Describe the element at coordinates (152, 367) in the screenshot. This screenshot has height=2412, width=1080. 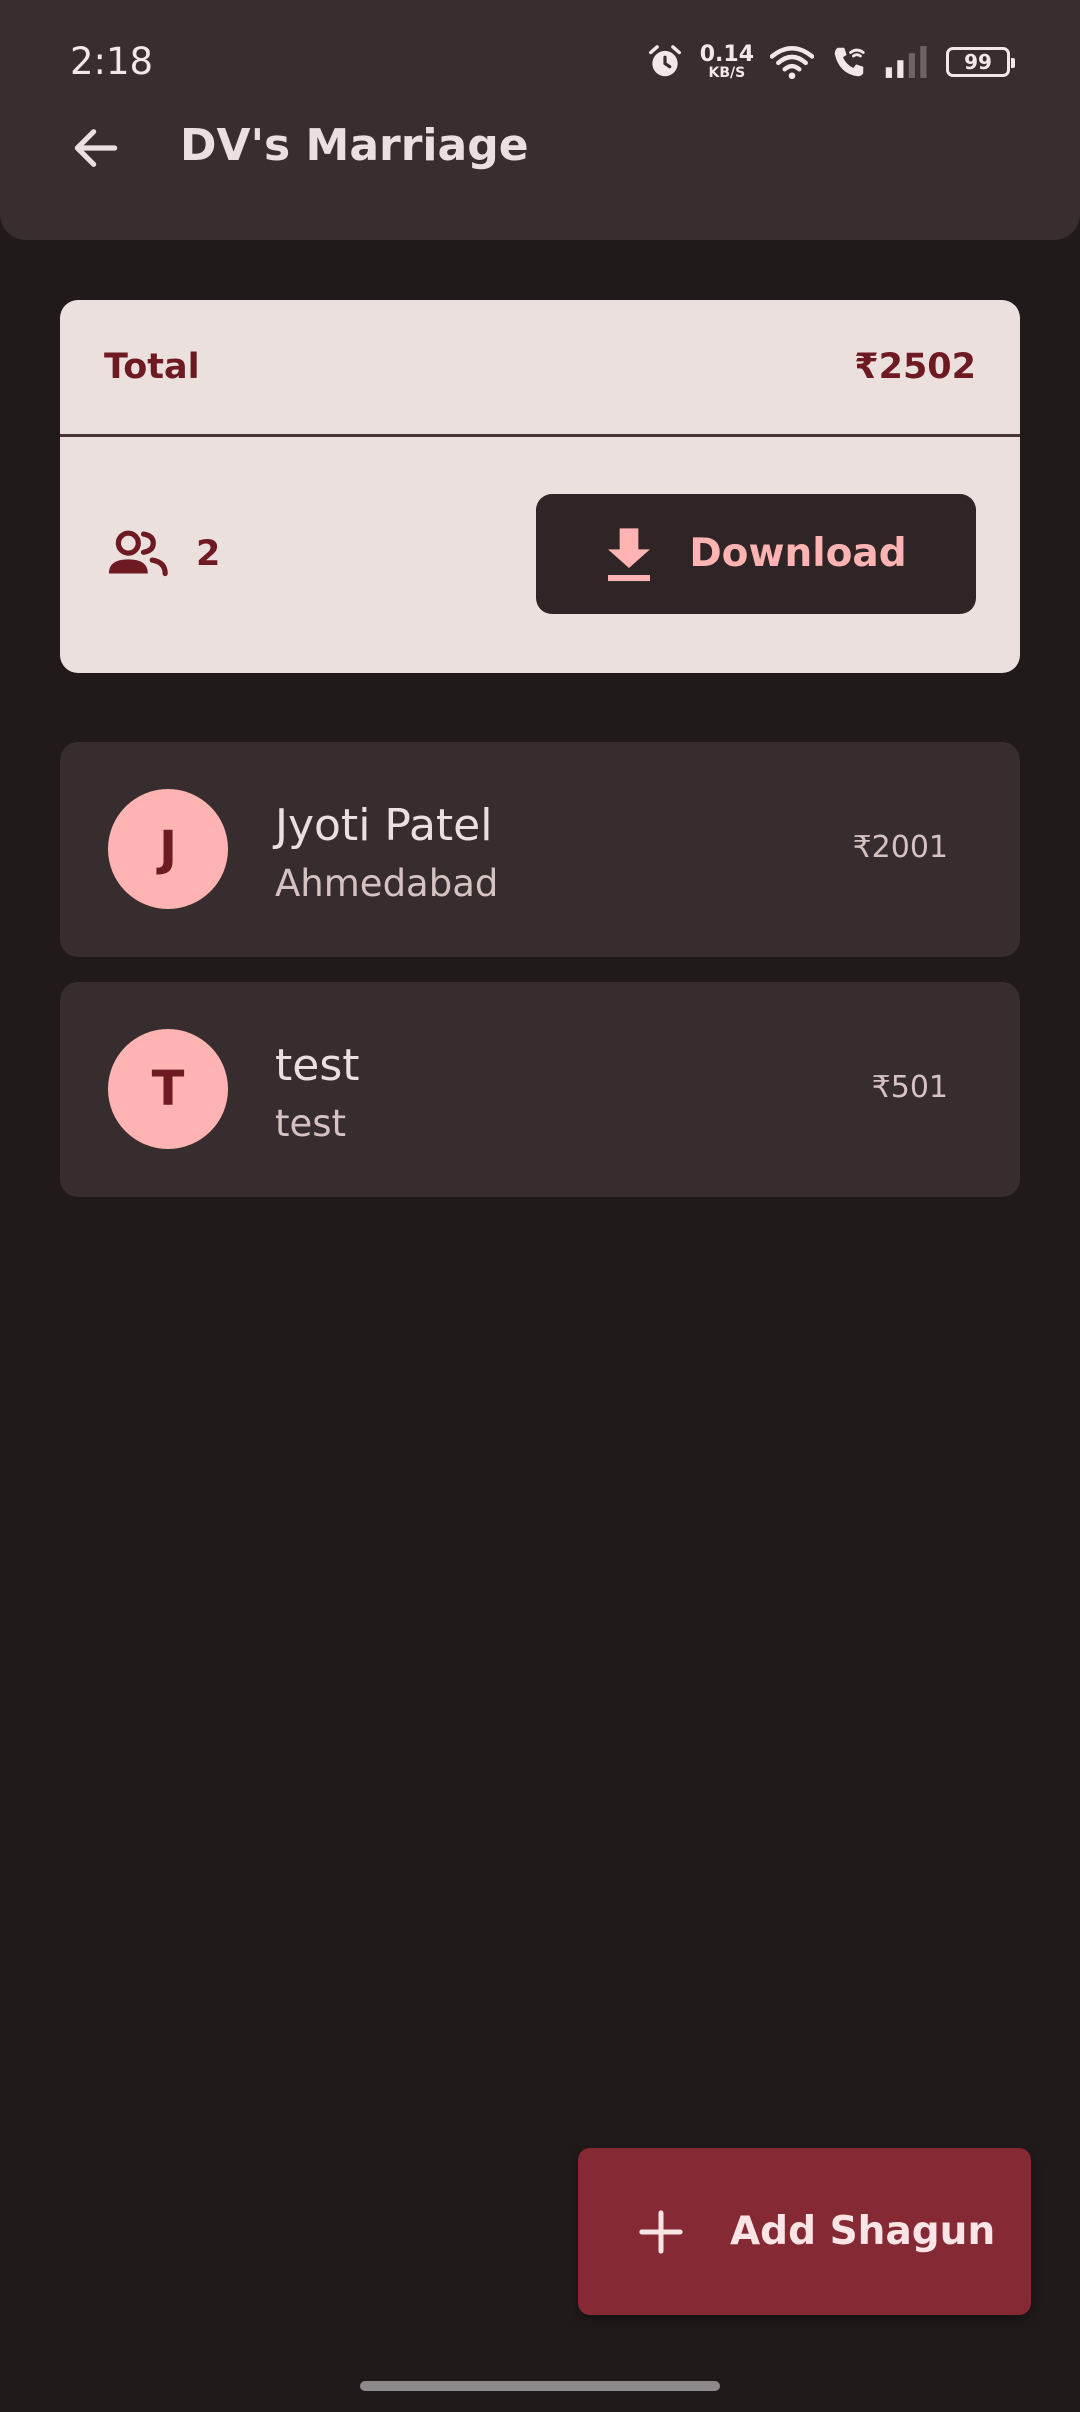
I see `total-label: Total` at that location.